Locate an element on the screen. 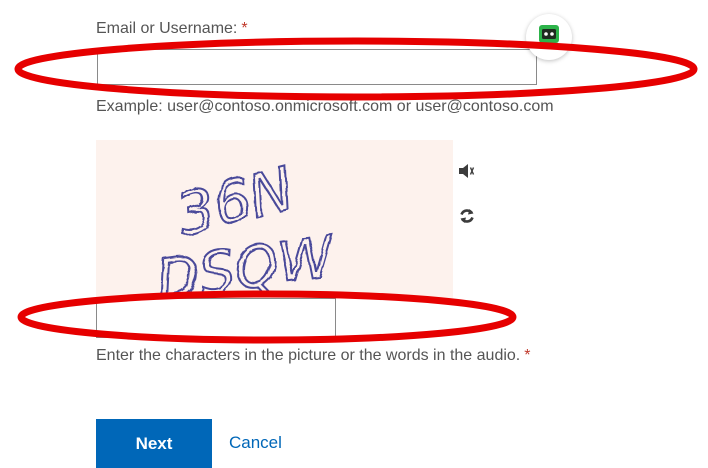  email-label-text: Email or Username: is located at coordinates (167, 28).